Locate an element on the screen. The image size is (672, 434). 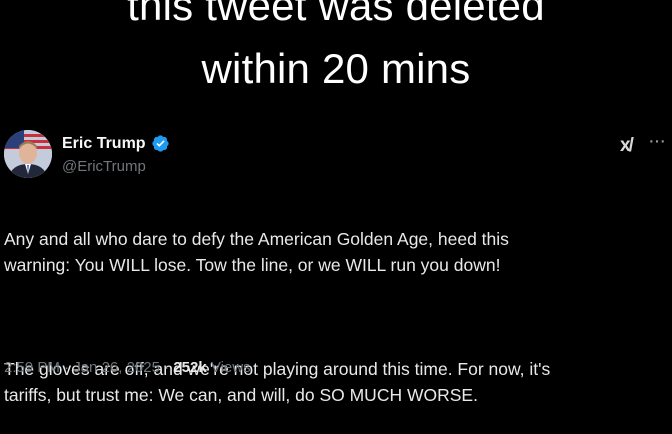
avatar is located at coordinates (28, 154).